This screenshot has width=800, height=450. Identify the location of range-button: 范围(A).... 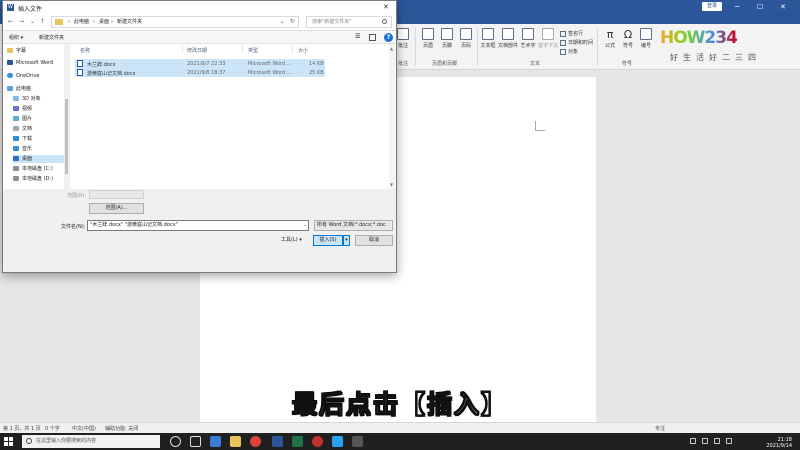
(116, 208).